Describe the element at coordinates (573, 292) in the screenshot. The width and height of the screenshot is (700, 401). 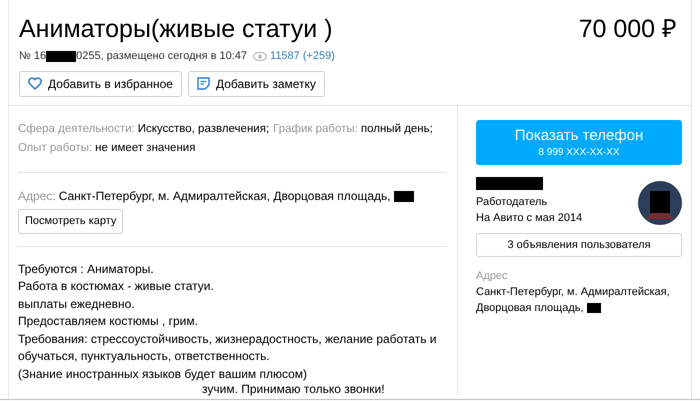
I see `address-value: Санкт-Петербург, м. Адмиралтейская,` at that location.